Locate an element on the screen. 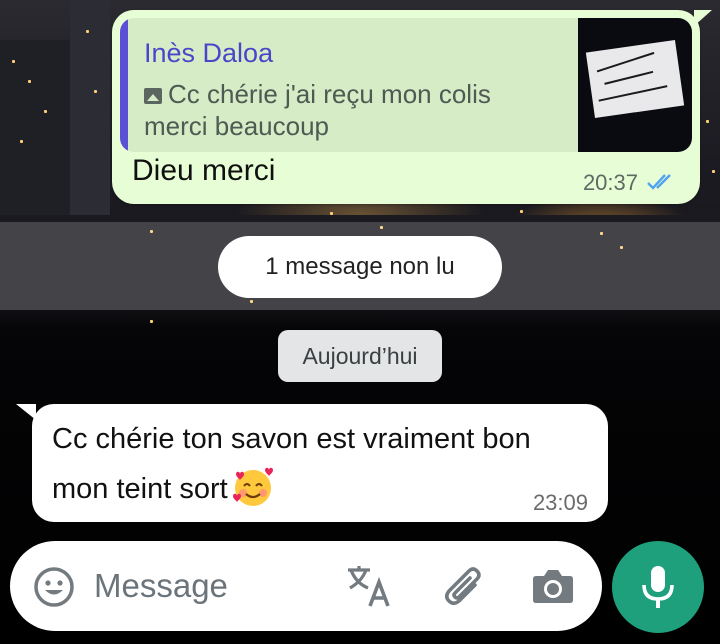  emoji-icon is located at coordinates (54, 587).